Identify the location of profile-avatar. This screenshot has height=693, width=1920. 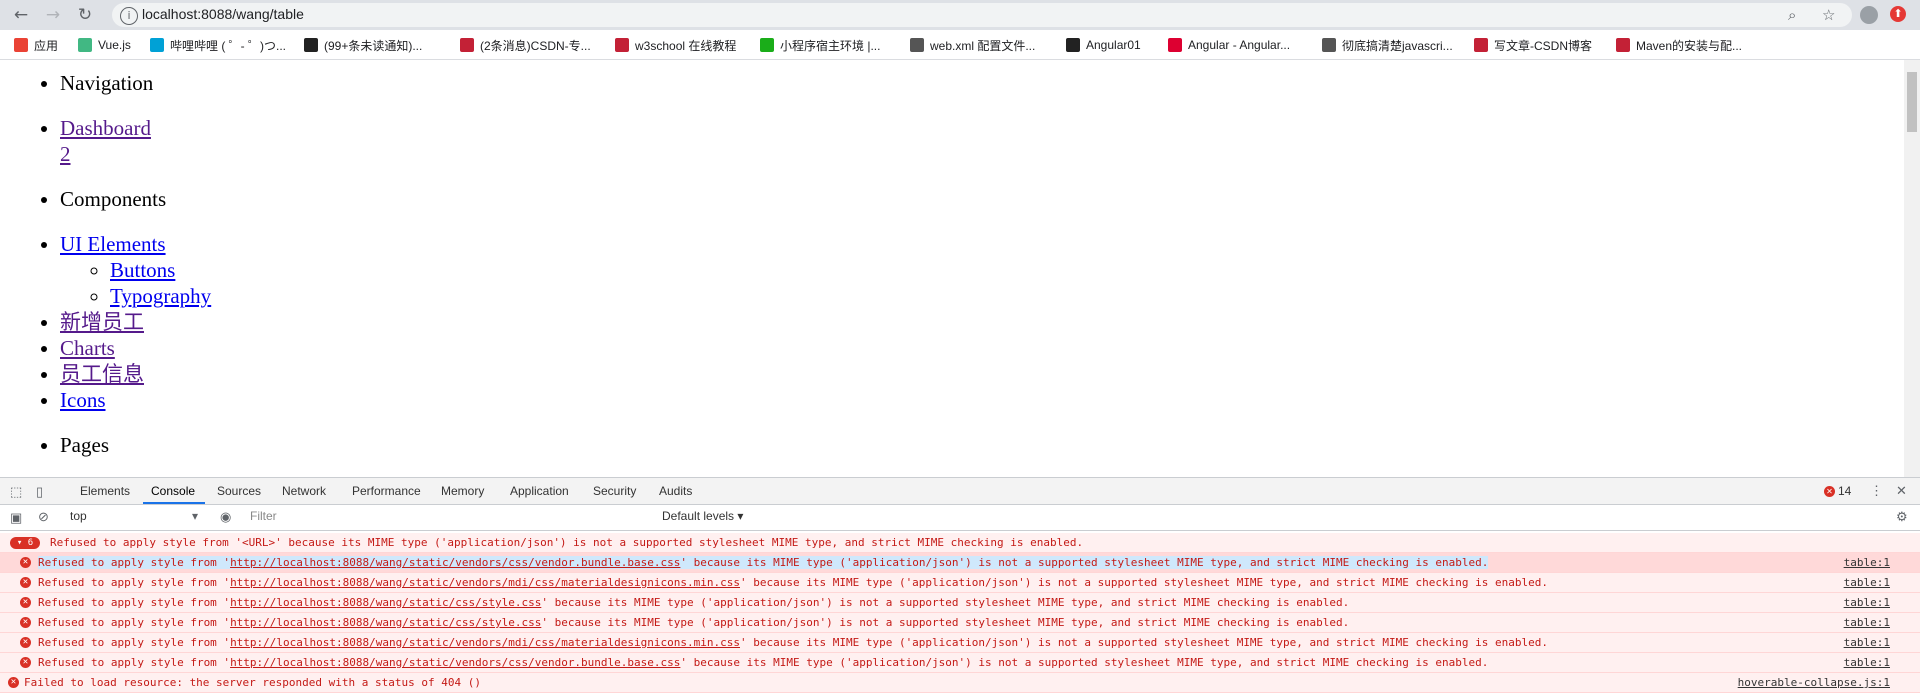
(1869, 15).